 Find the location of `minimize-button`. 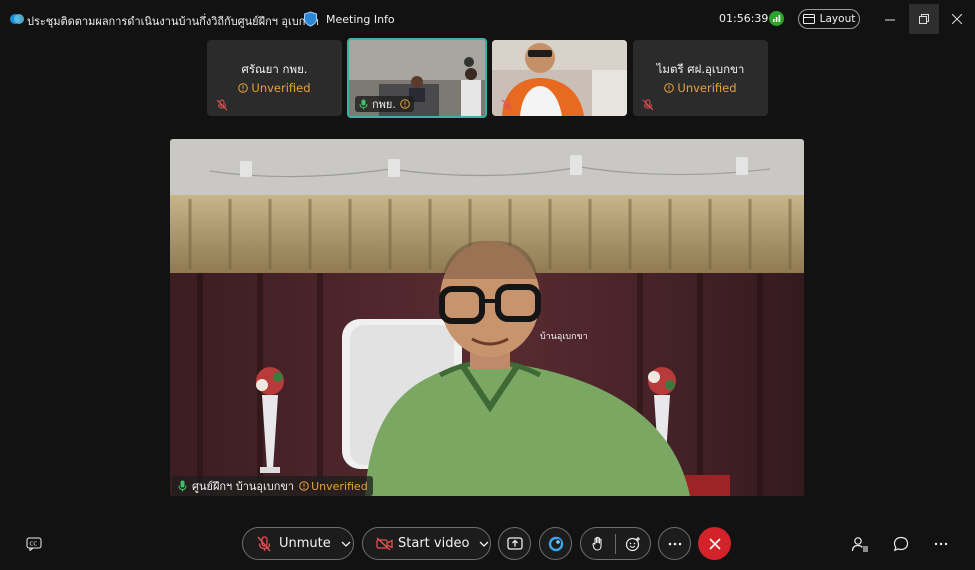

minimize-button is located at coordinates (890, 19).